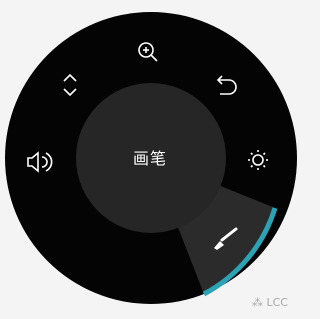  Describe the element at coordinates (277, 302) in the screenshot. I see `watermark-text: LCC` at that location.